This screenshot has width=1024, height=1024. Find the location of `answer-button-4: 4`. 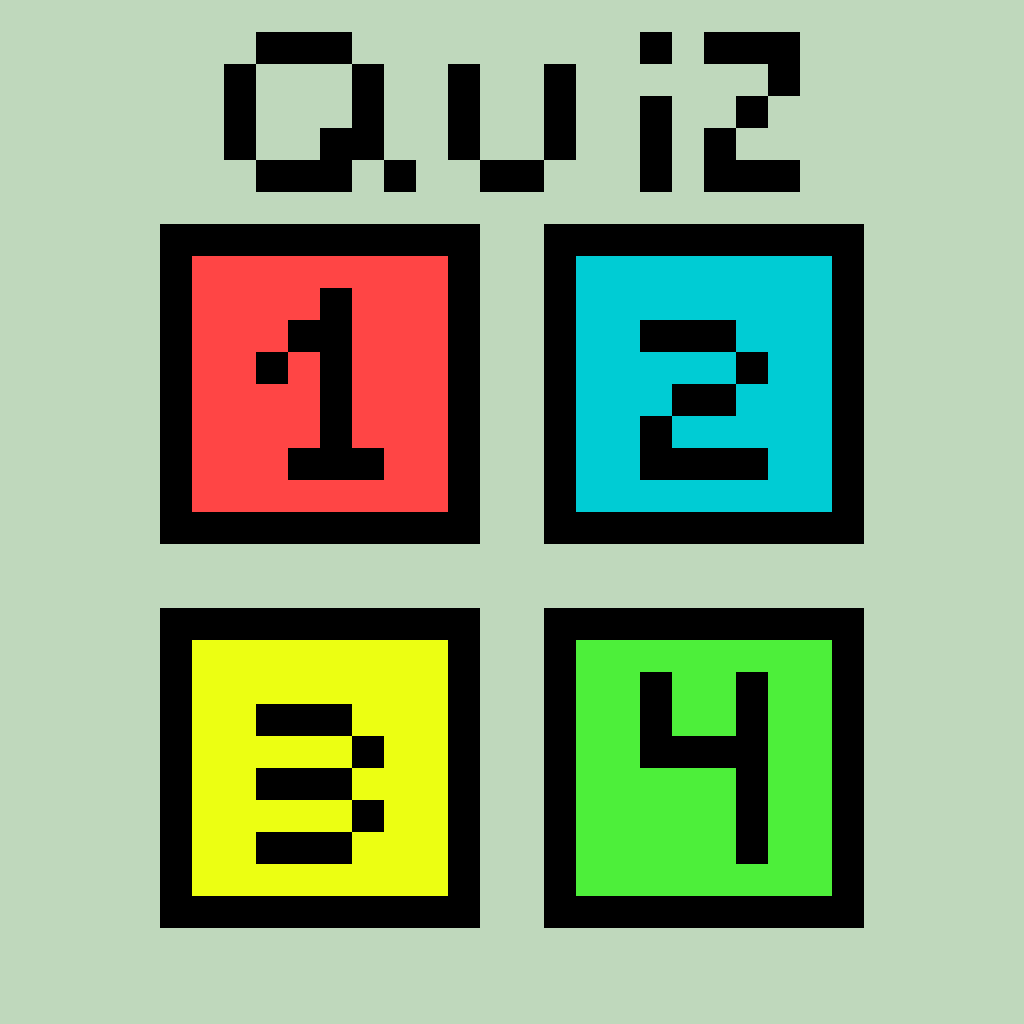

answer-button-4: 4 is located at coordinates (704, 768).